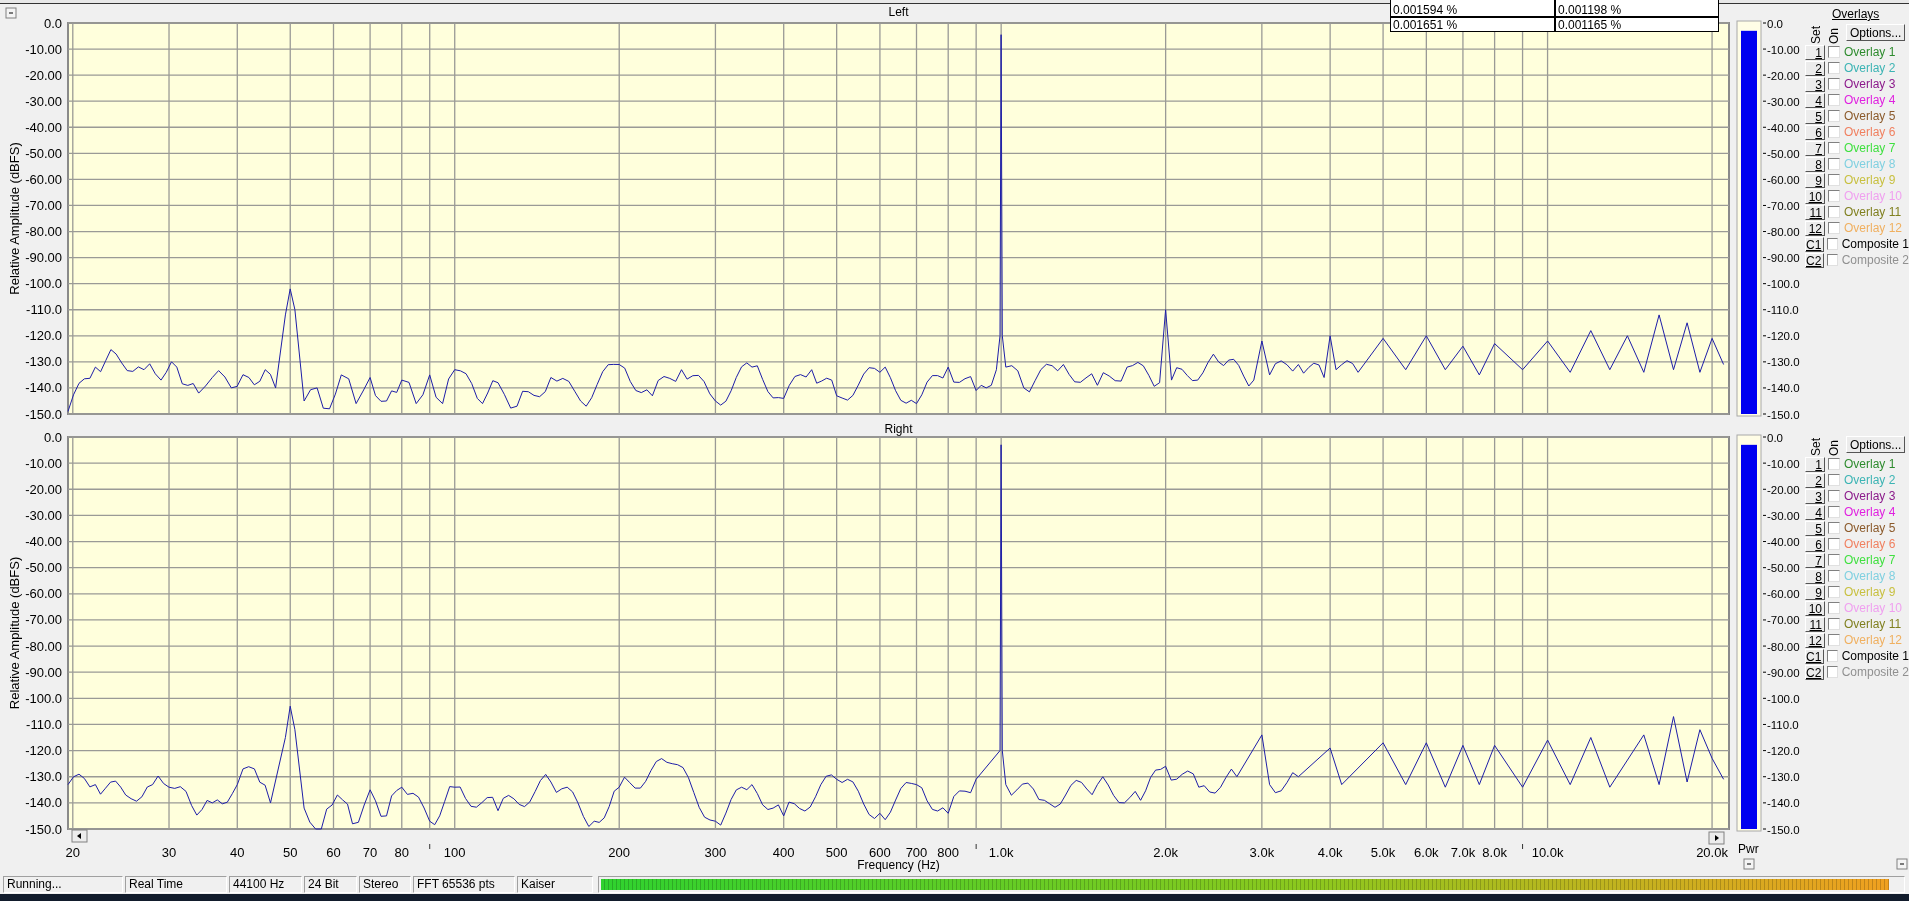 Image resolution: width=1909 pixels, height=901 pixels. Describe the element at coordinates (1783, 310) in the screenshot. I see `meter-tick-label: -110.0` at that location.